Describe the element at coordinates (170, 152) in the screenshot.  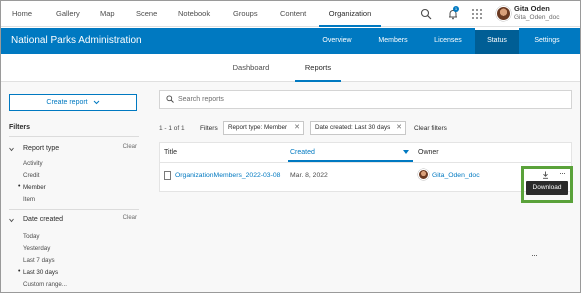
I see `column-header-title: Title` at that location.